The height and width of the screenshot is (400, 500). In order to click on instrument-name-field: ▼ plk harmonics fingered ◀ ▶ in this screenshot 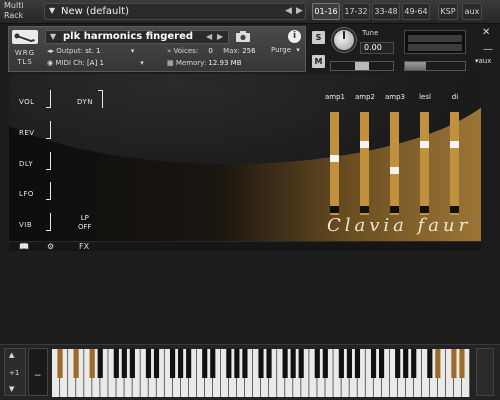, I will do `click(137, 37)`.